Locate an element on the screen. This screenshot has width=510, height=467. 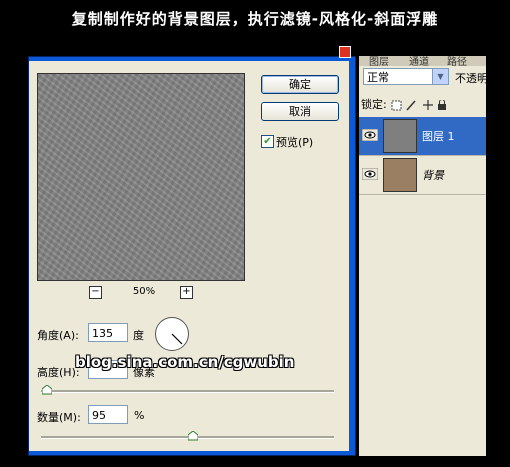
angle-dial is located at coordinates (172, 334).